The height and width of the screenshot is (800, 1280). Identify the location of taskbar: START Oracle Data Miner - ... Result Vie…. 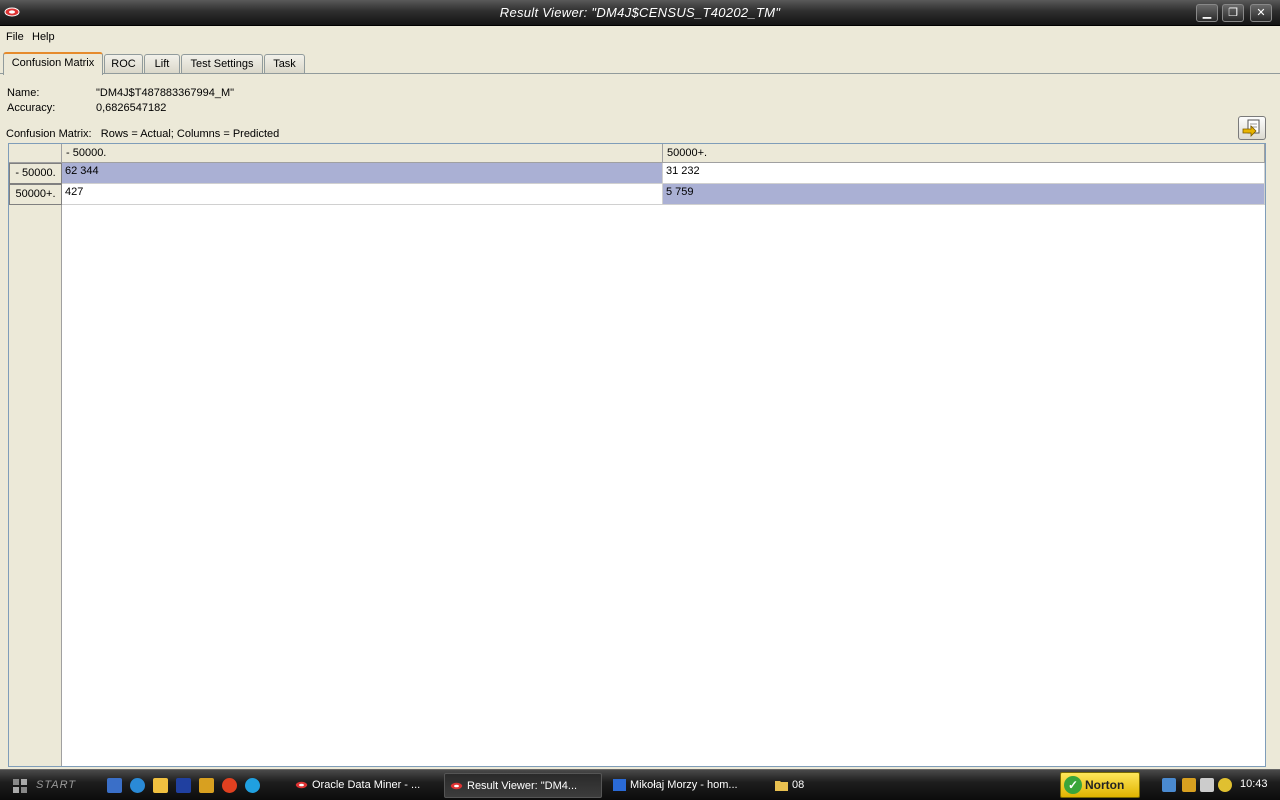
(640, 784).